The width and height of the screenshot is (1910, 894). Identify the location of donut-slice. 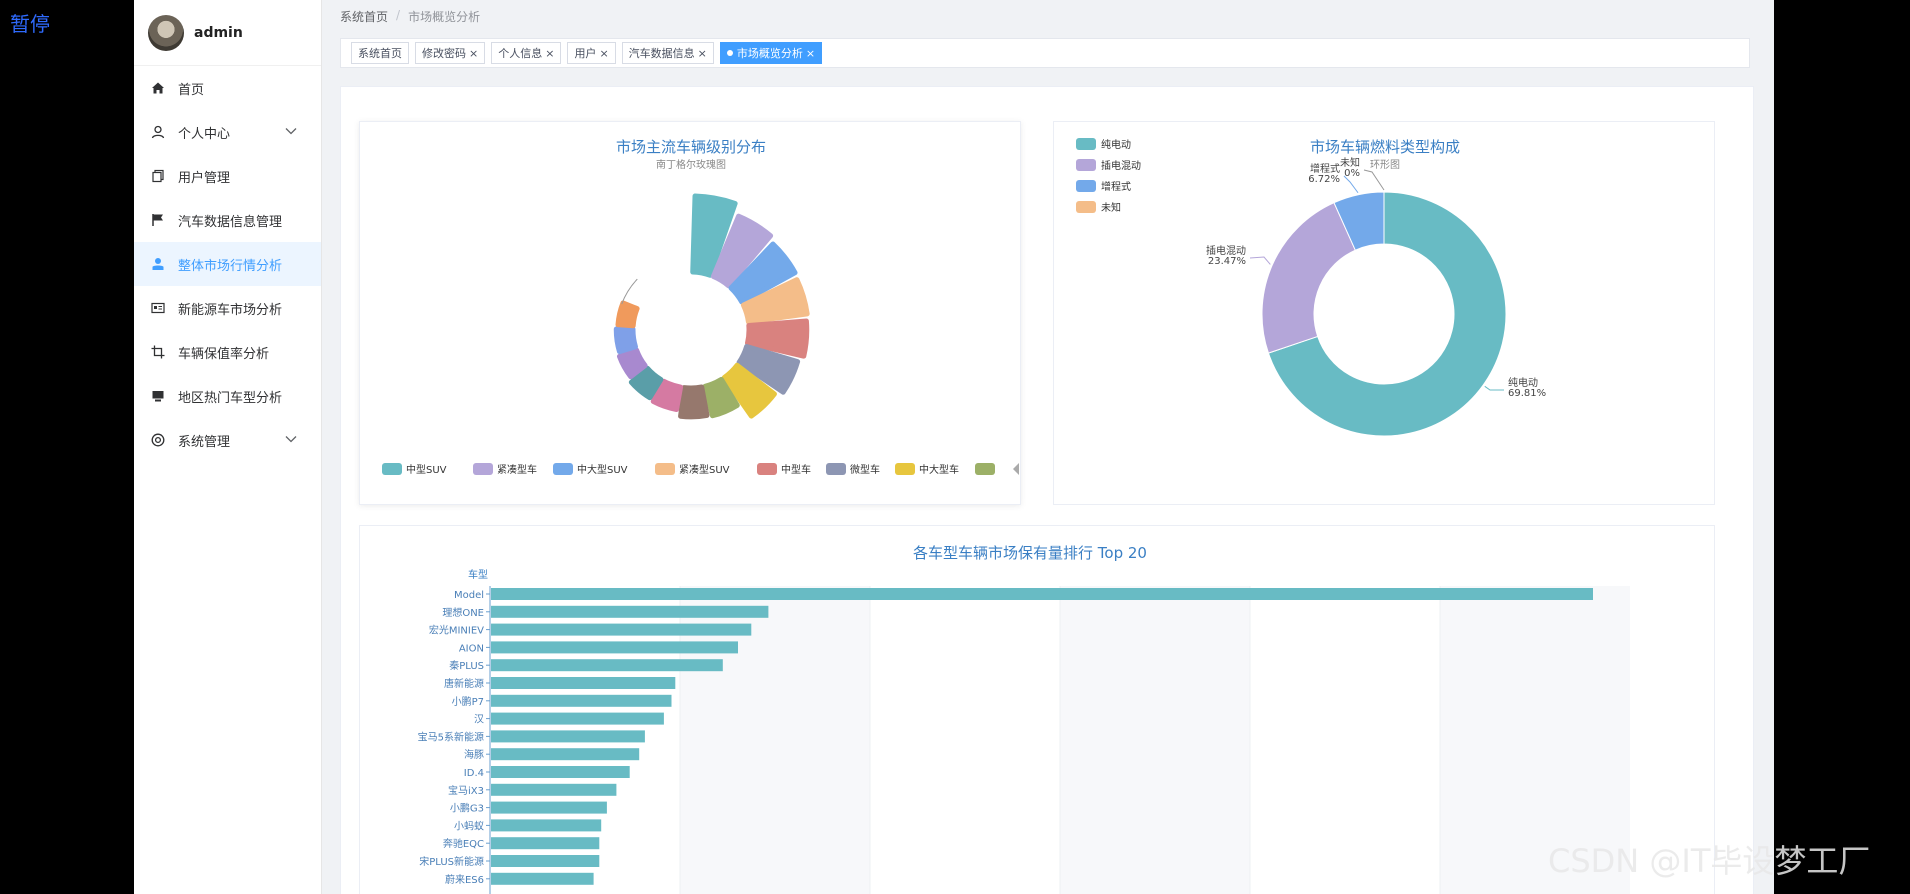
(1308, 278).